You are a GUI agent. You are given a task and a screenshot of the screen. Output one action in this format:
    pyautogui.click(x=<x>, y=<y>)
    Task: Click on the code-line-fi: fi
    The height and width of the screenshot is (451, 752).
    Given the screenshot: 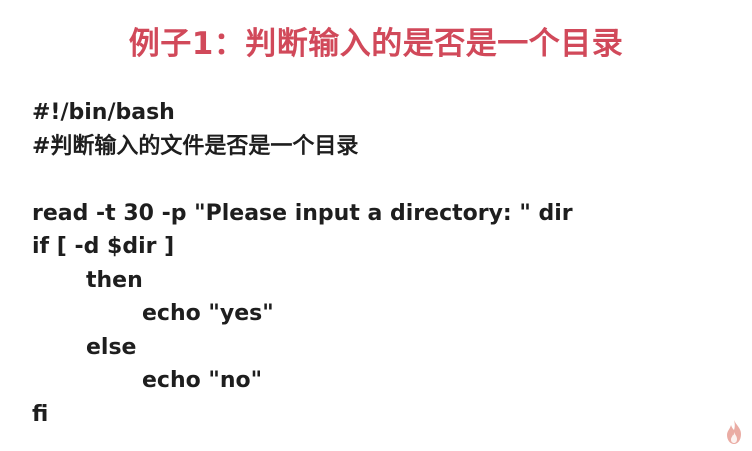 What is the action you would take?
    pyautogui.click(x=40, y=414)
    